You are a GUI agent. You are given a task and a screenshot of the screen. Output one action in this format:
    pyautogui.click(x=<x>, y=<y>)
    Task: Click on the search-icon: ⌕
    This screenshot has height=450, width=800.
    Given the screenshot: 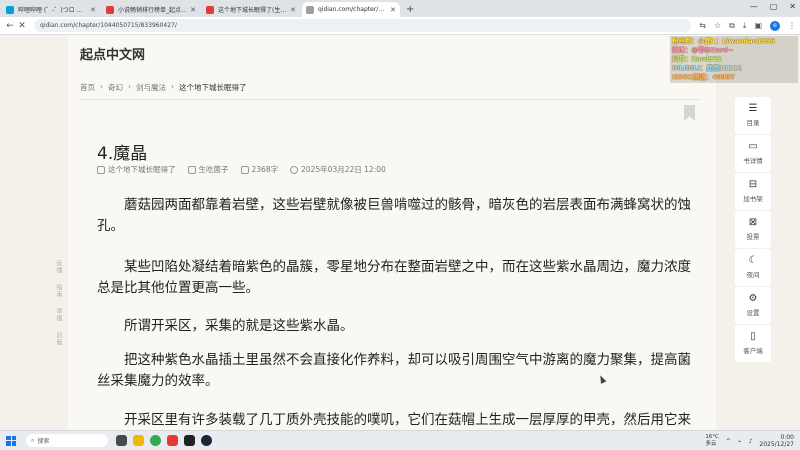 What is the action you would take?
    pyautogui.click(x=33, y=440)
    